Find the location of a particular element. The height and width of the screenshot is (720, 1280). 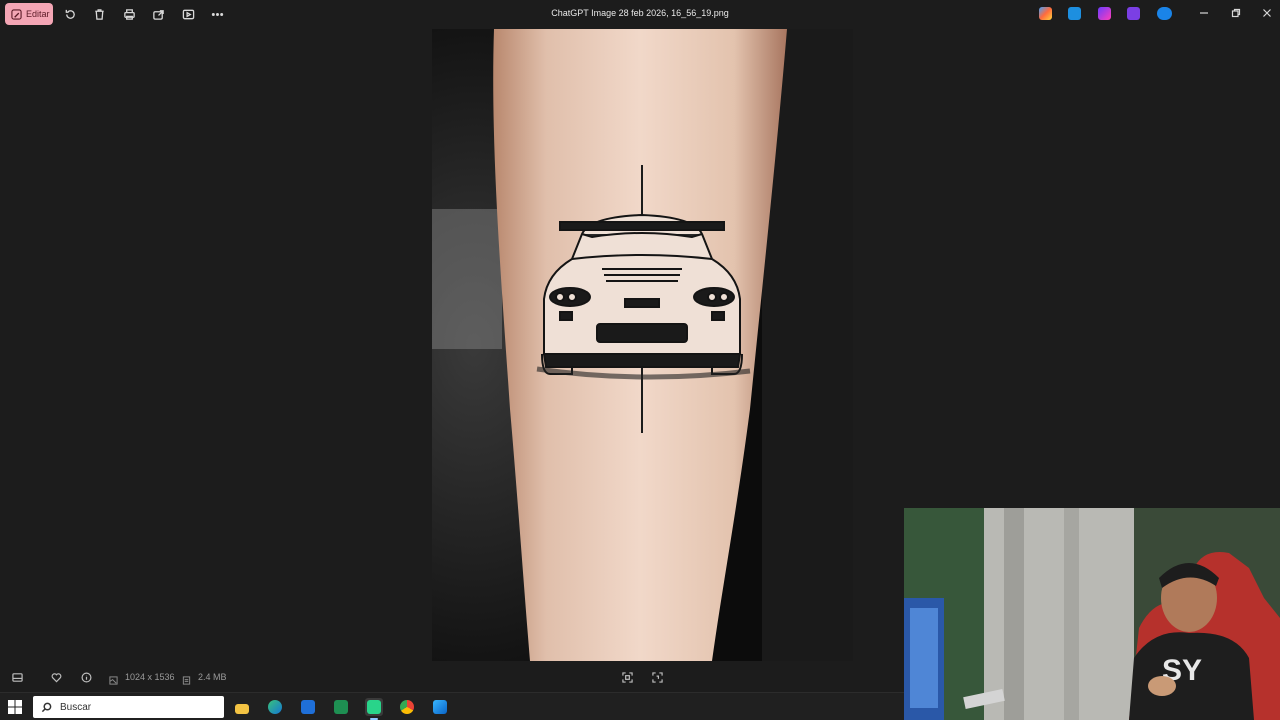

filmstrip-button is located at coordinates (17, 677).